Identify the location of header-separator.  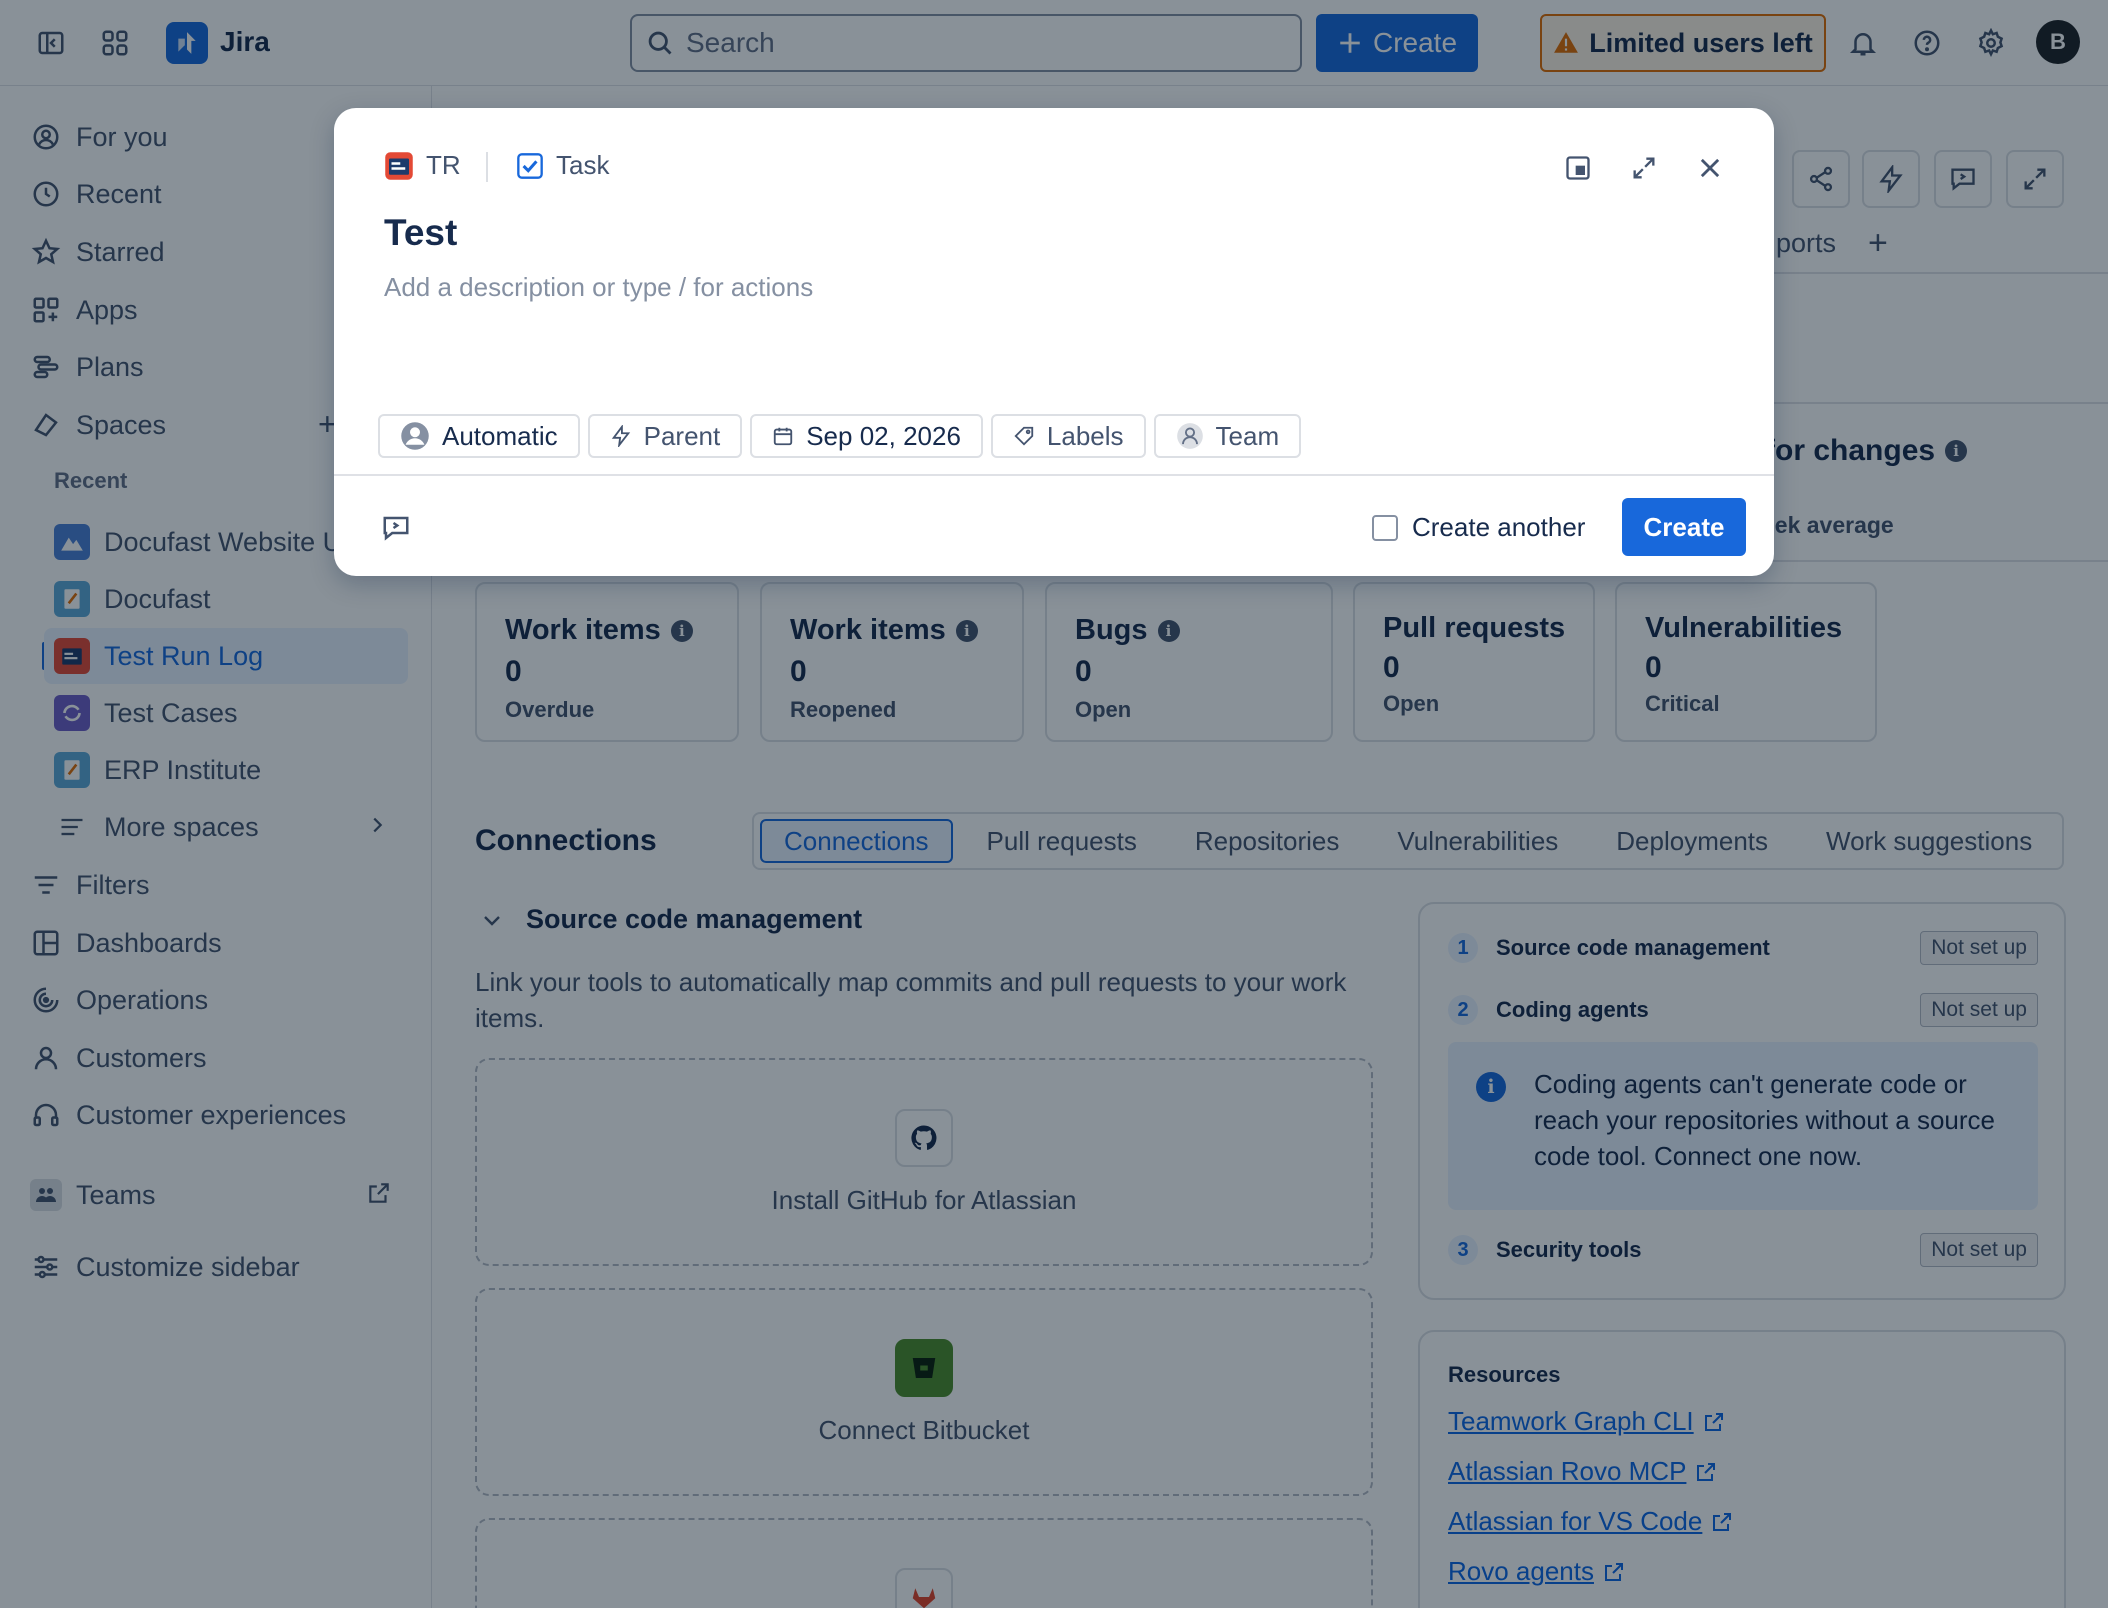
(487, 167).